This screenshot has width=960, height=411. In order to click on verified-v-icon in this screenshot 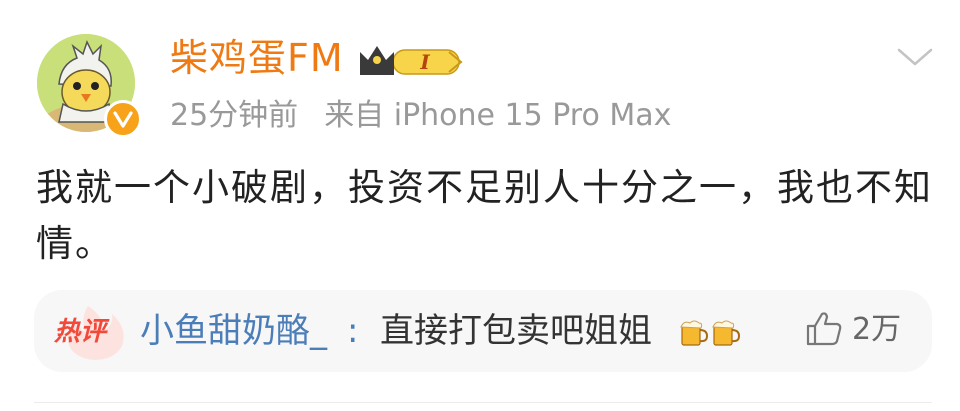, I will do `click(123, 119)`.